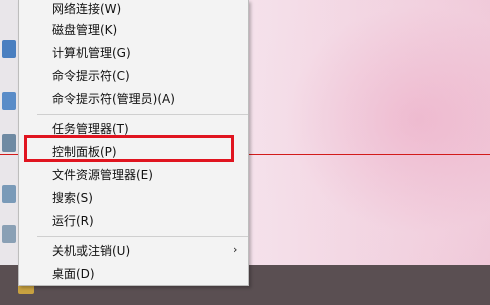 The height and width of the screenshot is (305, 490). What do you see at coordinates (91, 53) in the screenshot?
I see `menu-item-computer-management: 计算机管理(G)` at bounding box center [91, 53].